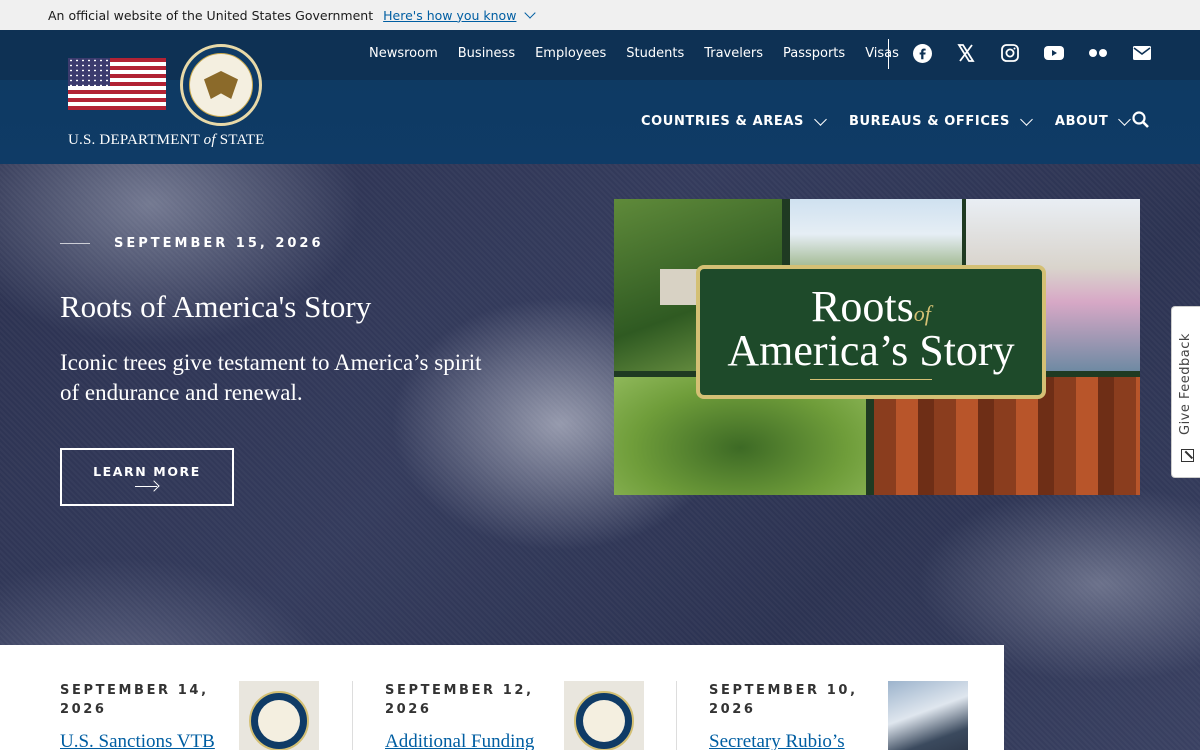 This screenshot has width=1200, height=750. I want to click on nav-countries-areas: COUNTRIES & AREAS, so click(734, 120).